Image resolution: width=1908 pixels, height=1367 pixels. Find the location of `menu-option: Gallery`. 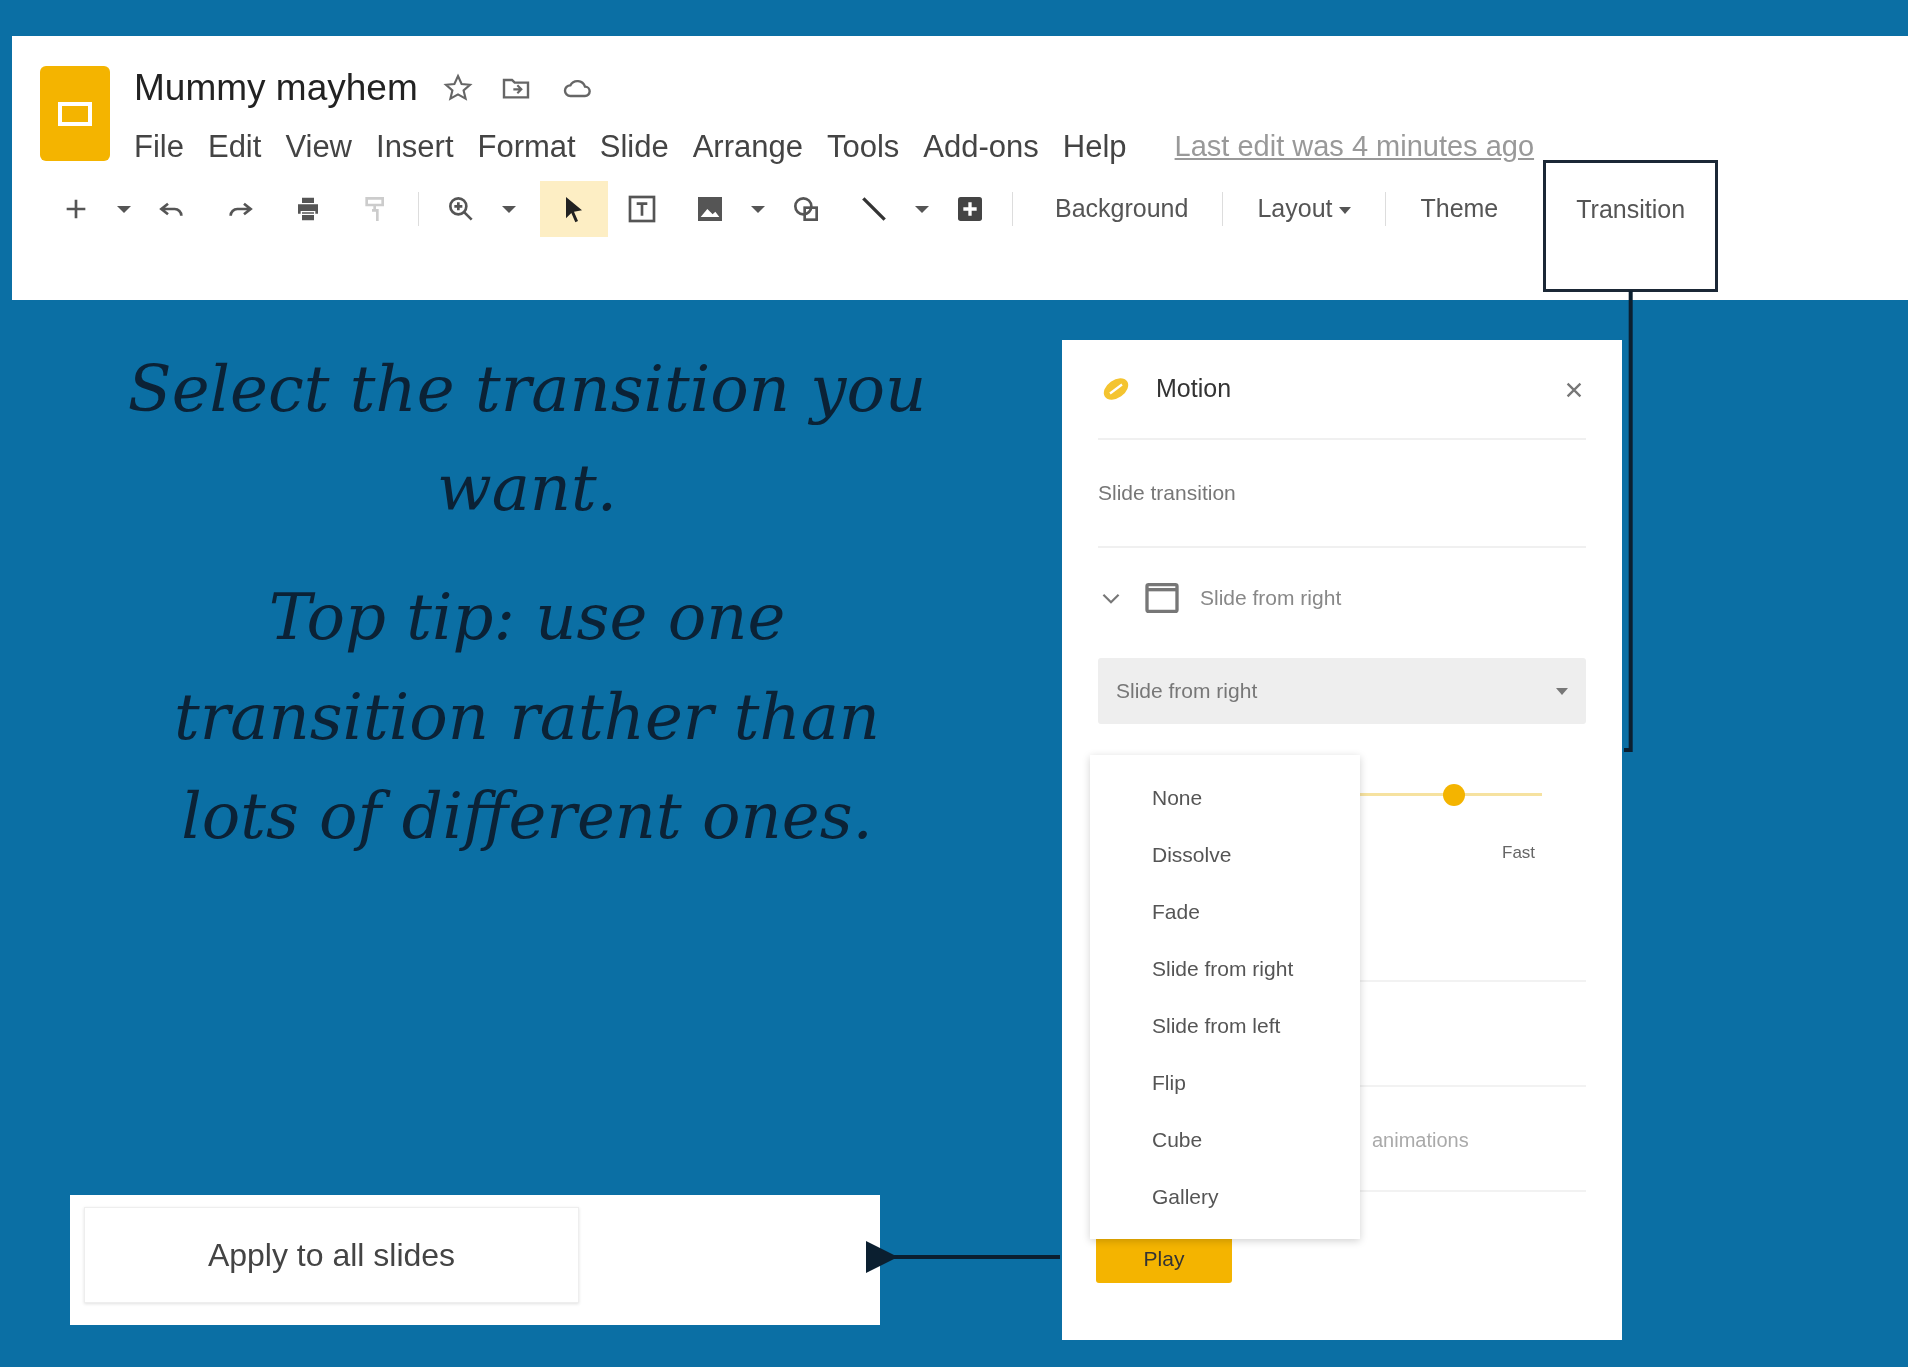

menu-option: Gallery is located at coordinates (1225, 1196).